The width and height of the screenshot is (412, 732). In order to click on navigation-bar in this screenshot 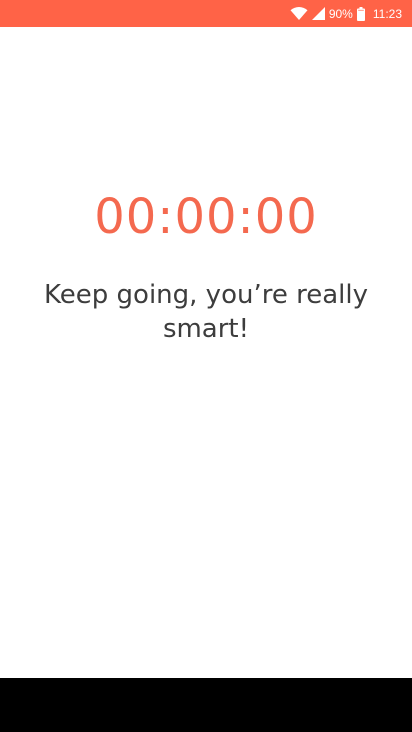, I will do `click(206, 705)`.